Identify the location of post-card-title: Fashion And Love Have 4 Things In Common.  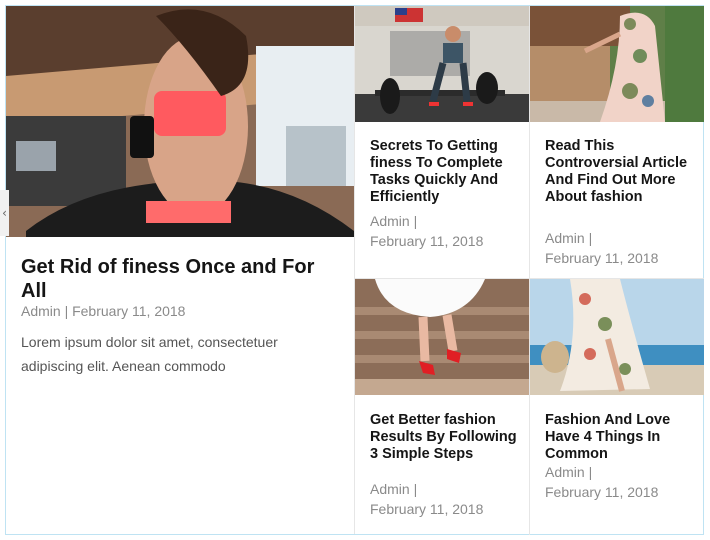
(620, 437).